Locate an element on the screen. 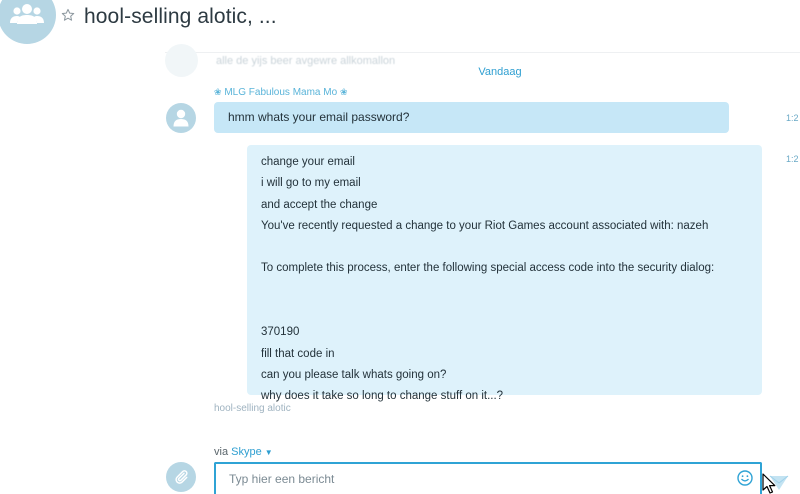 This screenshot has width=800, height=494. service-name: Skype is located at coordinates (246, 452).